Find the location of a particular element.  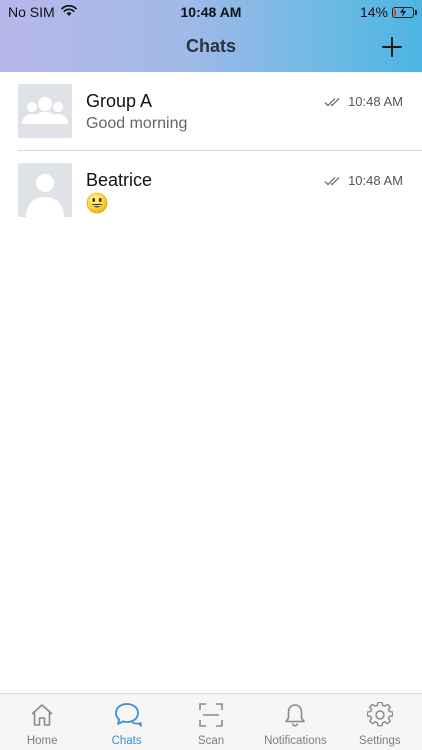

smiley-emoji is located at coordinates (97, 203).